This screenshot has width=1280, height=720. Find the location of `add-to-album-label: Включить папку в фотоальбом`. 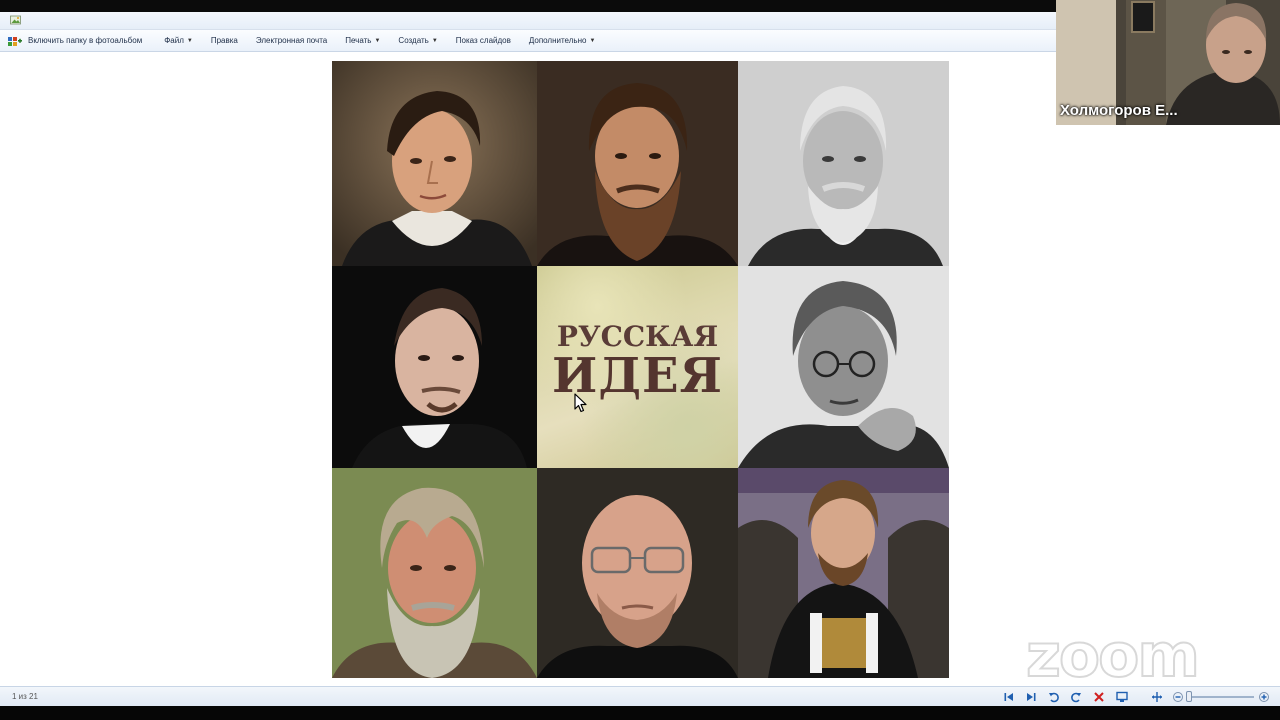

add-to-album-label: Включить папку в фотоальбом is located at coordinates (85, 40).